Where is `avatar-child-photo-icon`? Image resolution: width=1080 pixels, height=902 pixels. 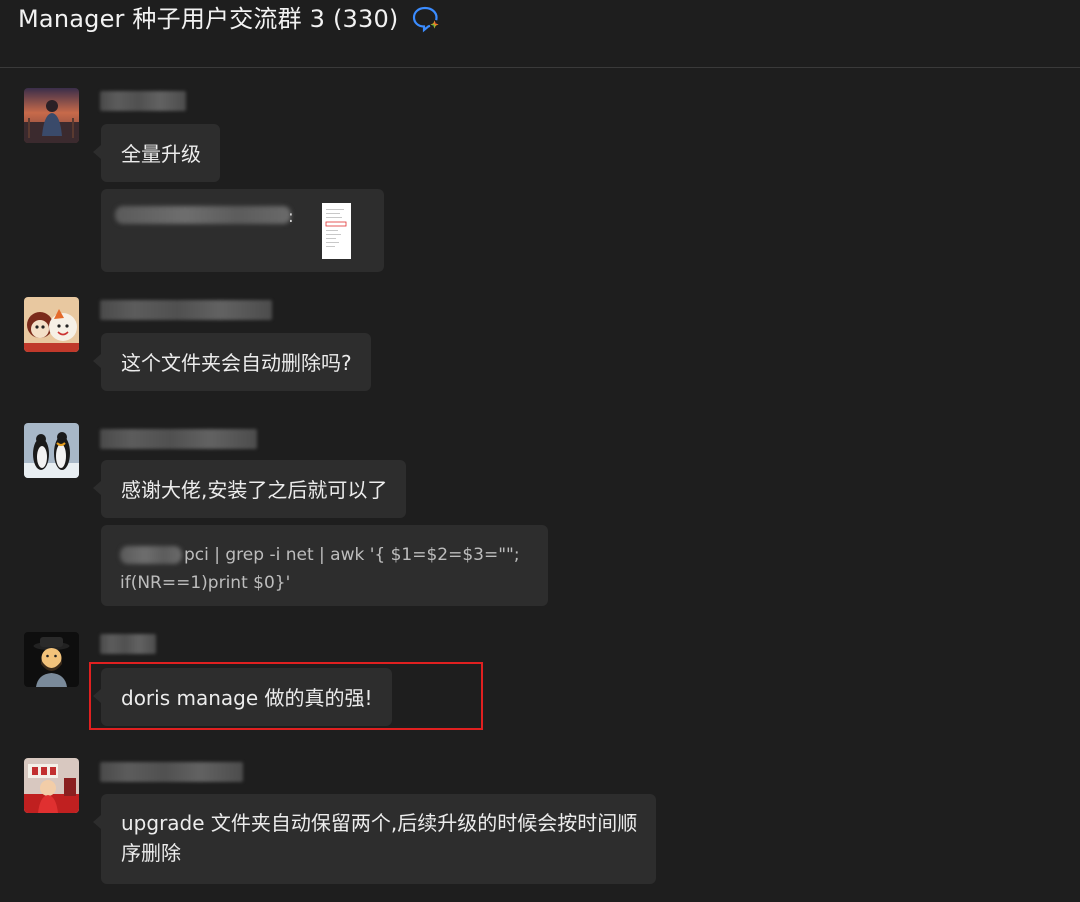
avatar-child-photo-icon is located at coordinates (51, 785).